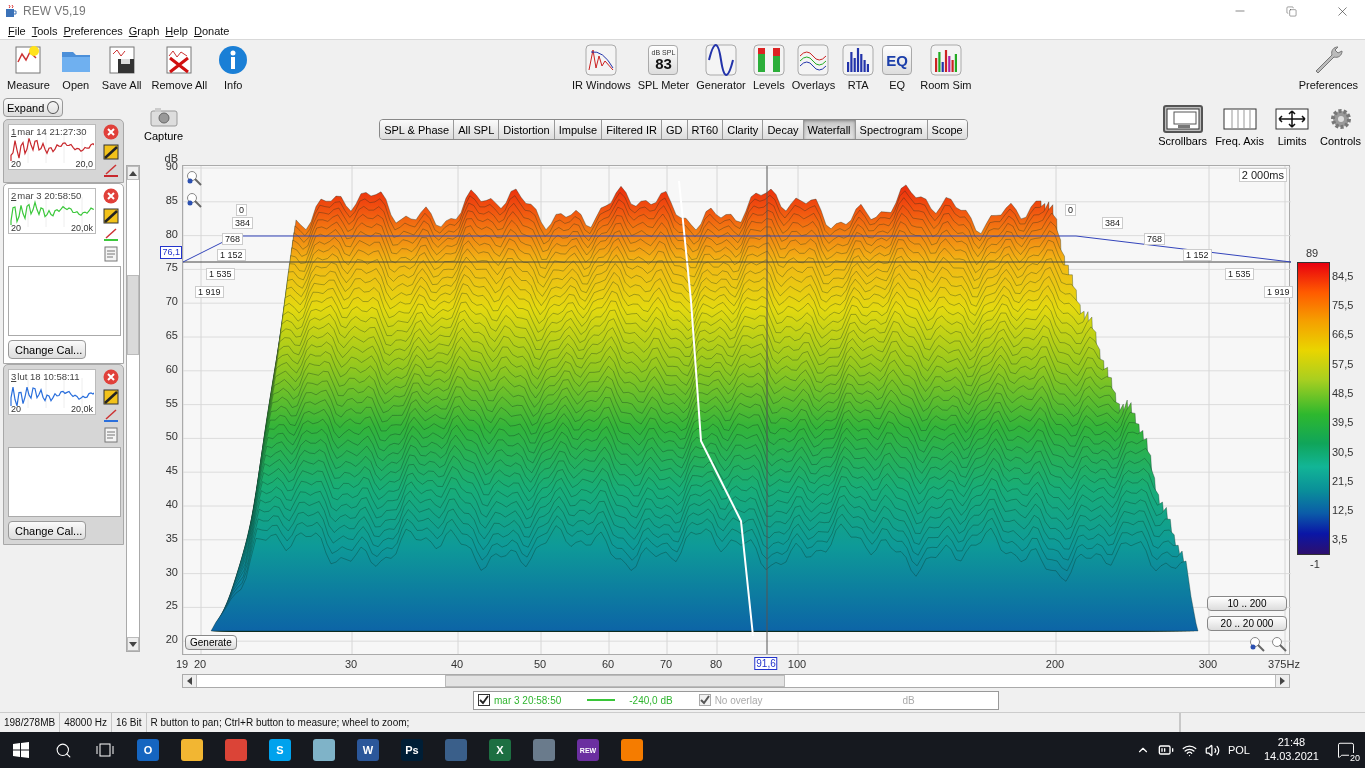  What do you see at coordinates (1182, 119) in the screenshot?
I see `monitor-icon` at bounding box center [1182, 119].